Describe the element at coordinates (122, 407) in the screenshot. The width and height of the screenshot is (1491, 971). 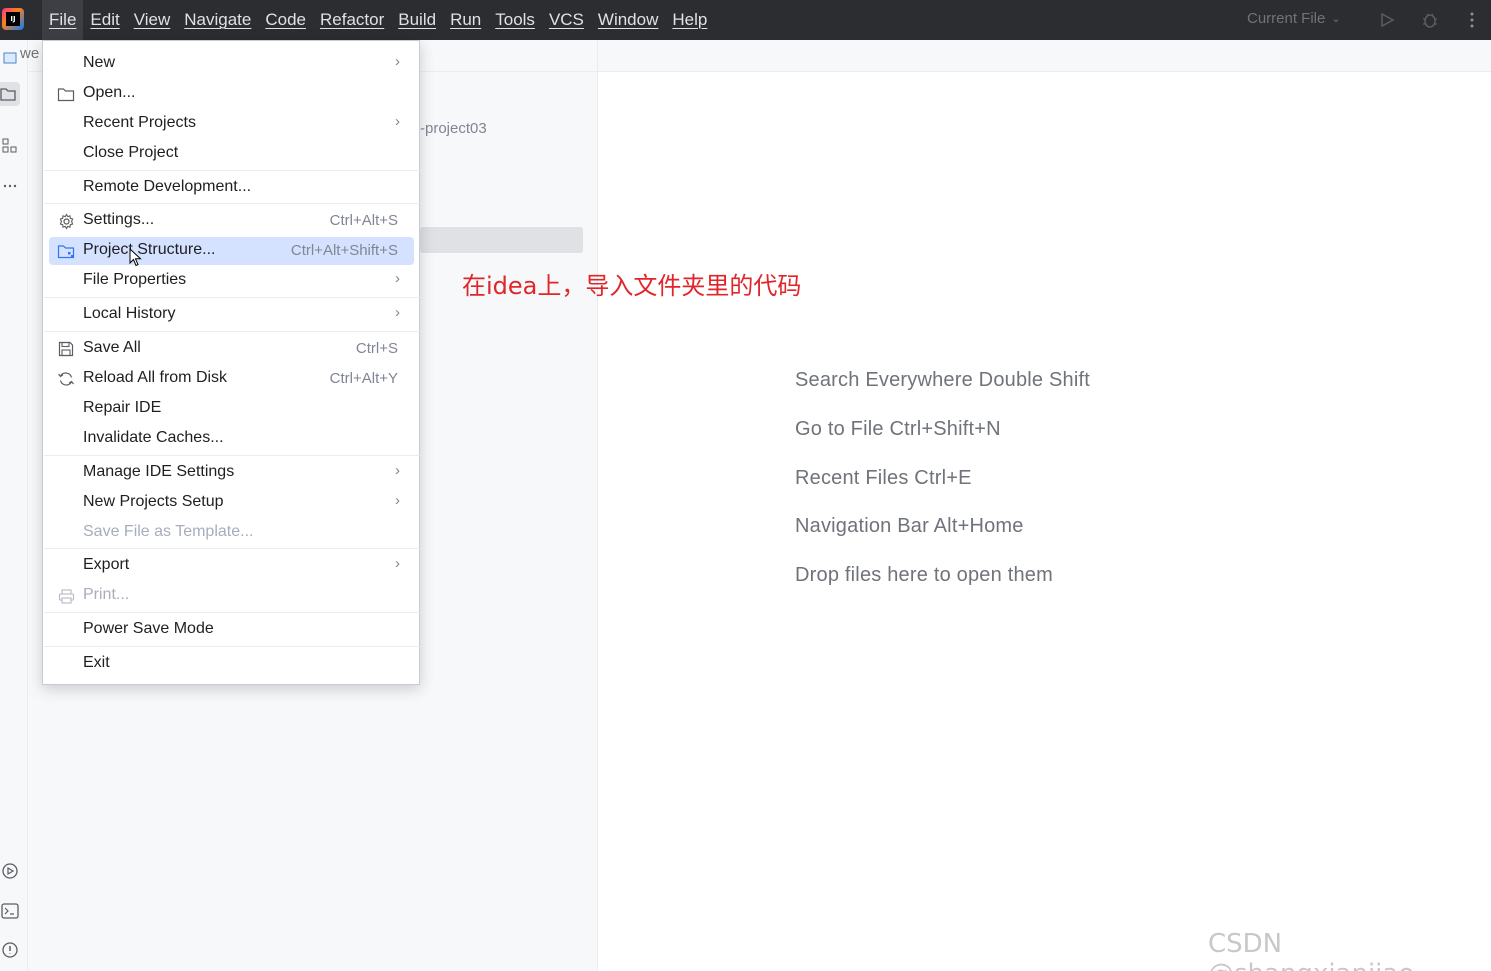
I see `menu-item-label: Repair IDE` at that location.